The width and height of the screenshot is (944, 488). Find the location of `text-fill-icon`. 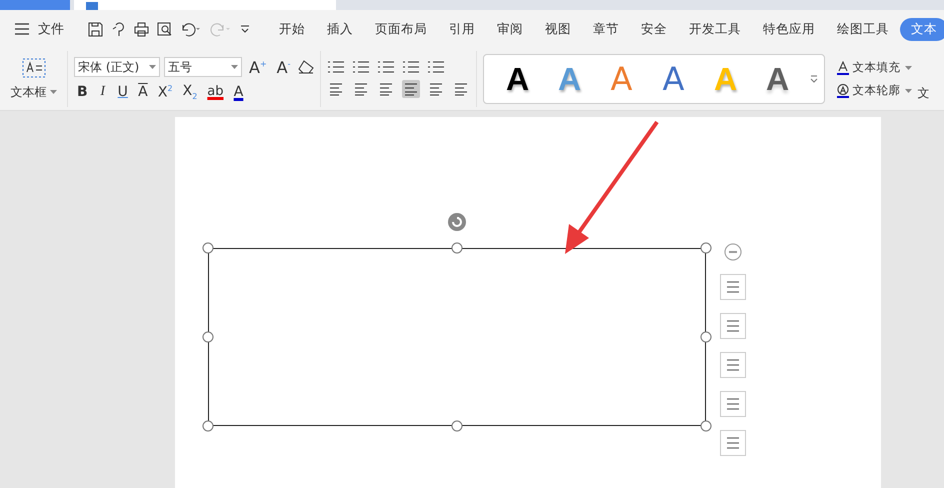

text-fill-icon is located at coordinates (842, 67).